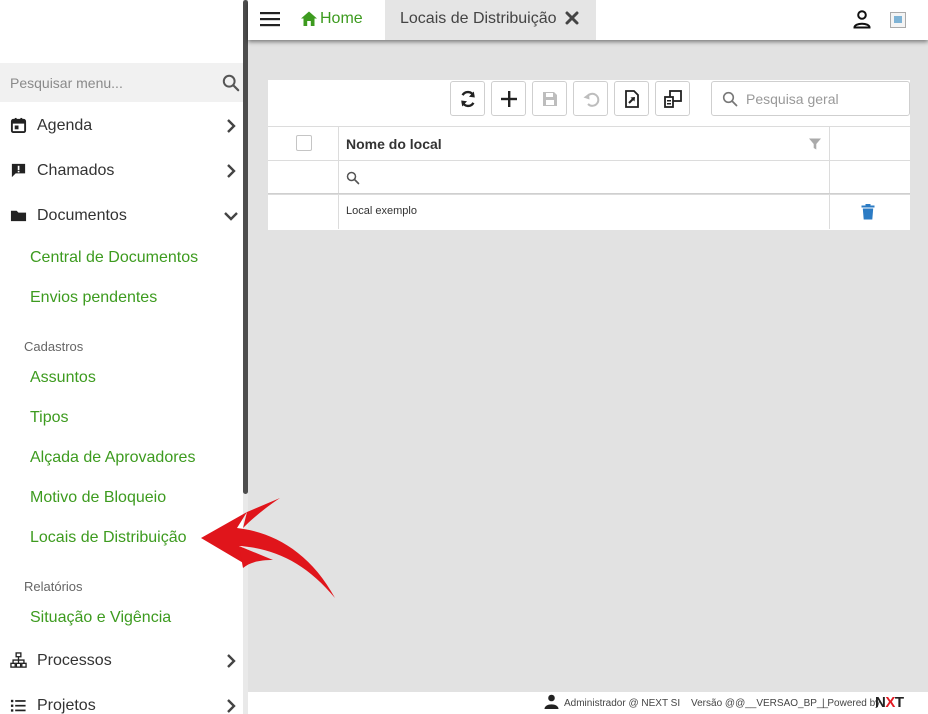  What do you see at coordinates (478, 18) in the screenshot?
I see `tab-label: Locais de Distribuição` at bounding box center [478, 18].